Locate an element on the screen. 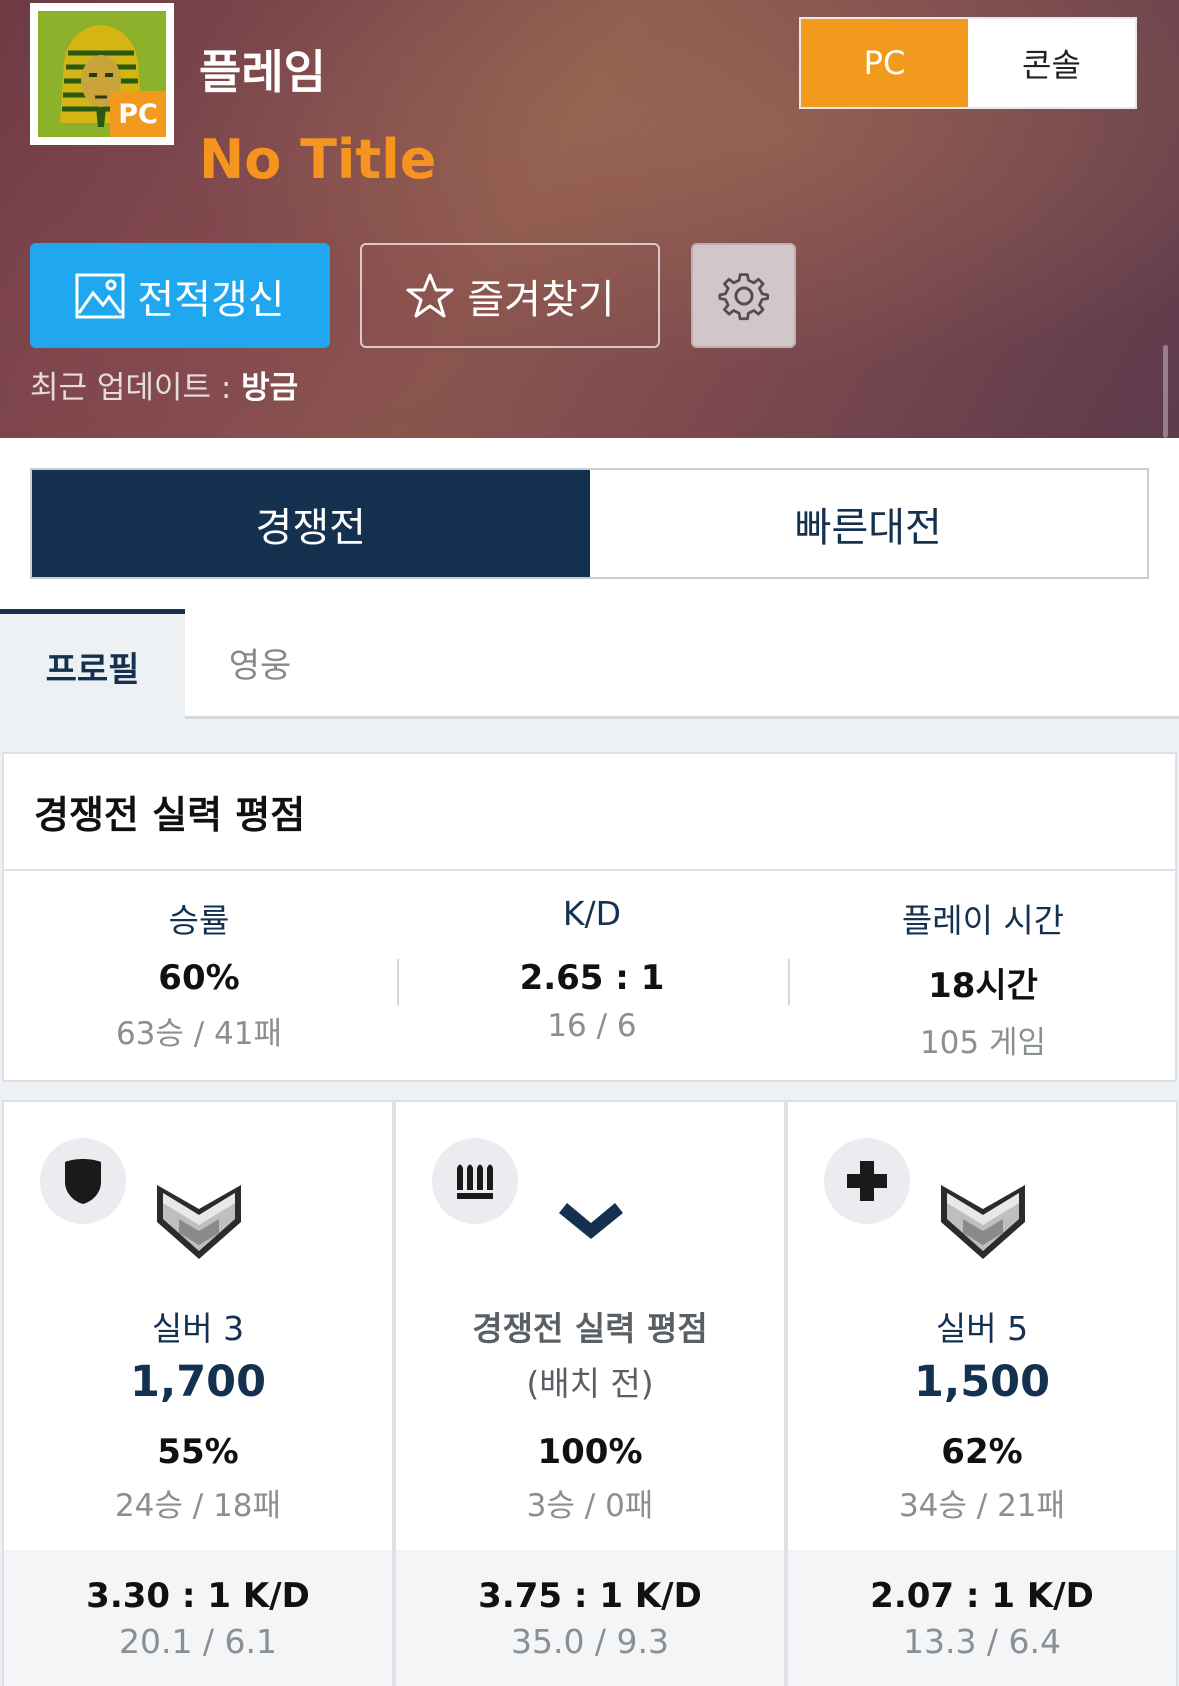 Image resolution: width=1179 pixels, height=1686 pixels. avatar-image: PC is located at coordinates (102, 74).